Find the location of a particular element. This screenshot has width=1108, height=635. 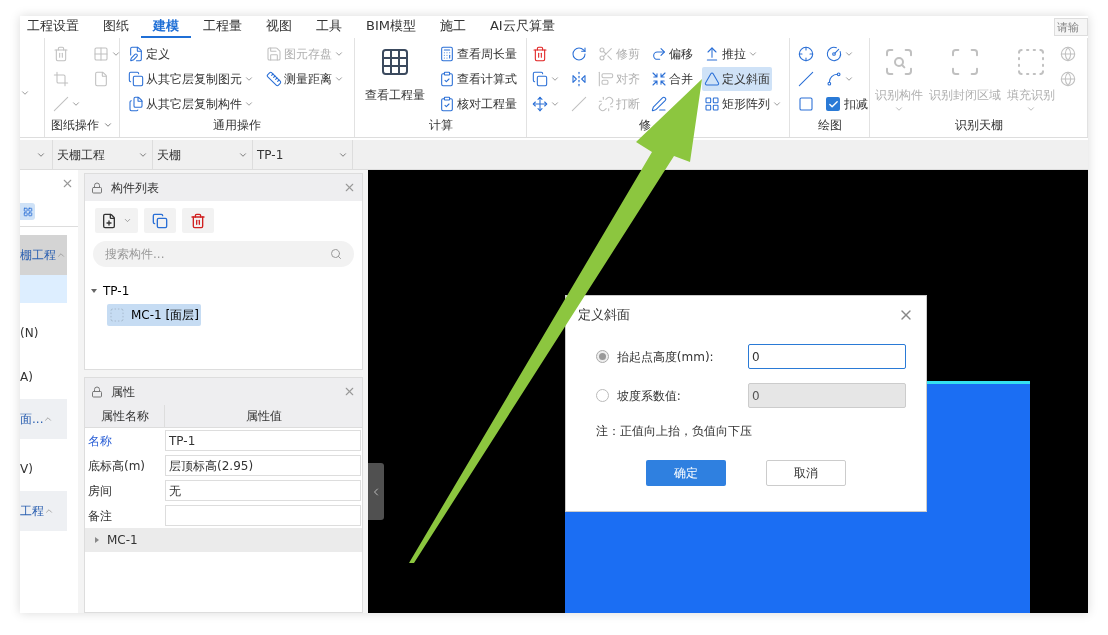

new-button is located at coordinates (116, 220).